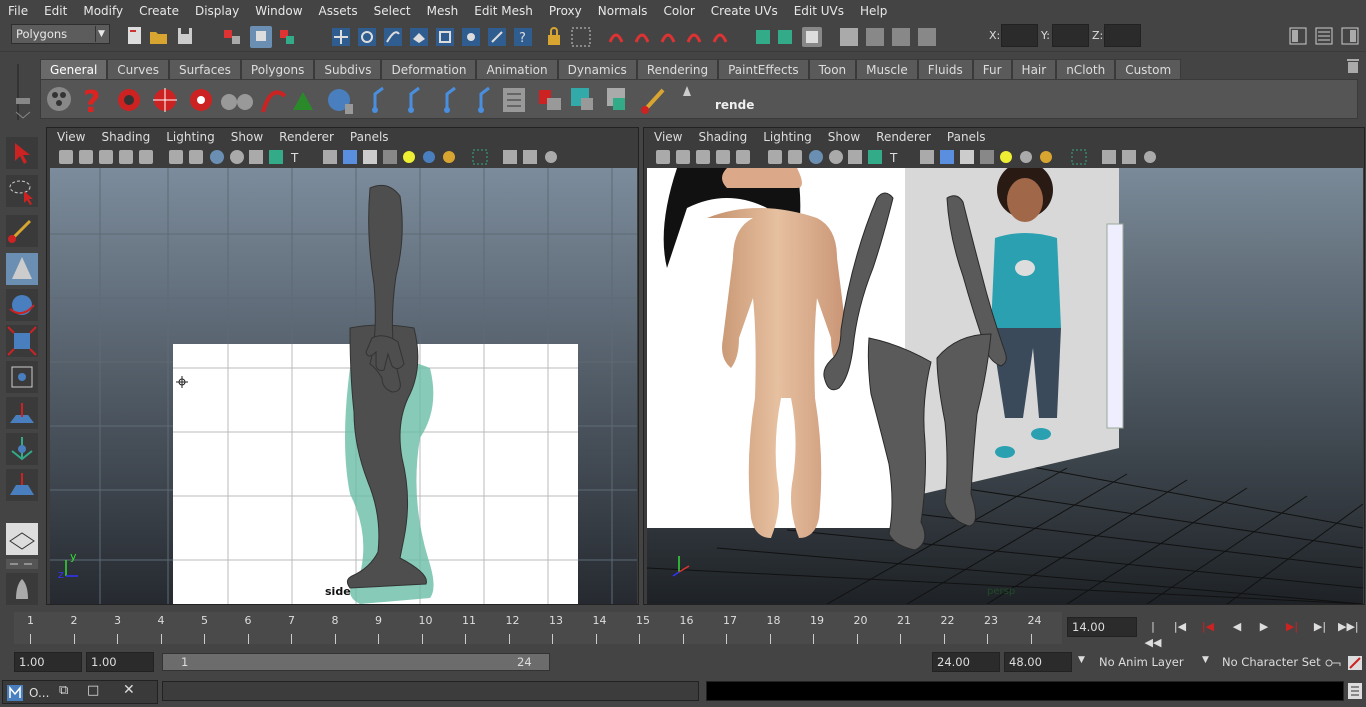  I want to click on shelf-tab-rendering: Rendering, so click(677, 69).